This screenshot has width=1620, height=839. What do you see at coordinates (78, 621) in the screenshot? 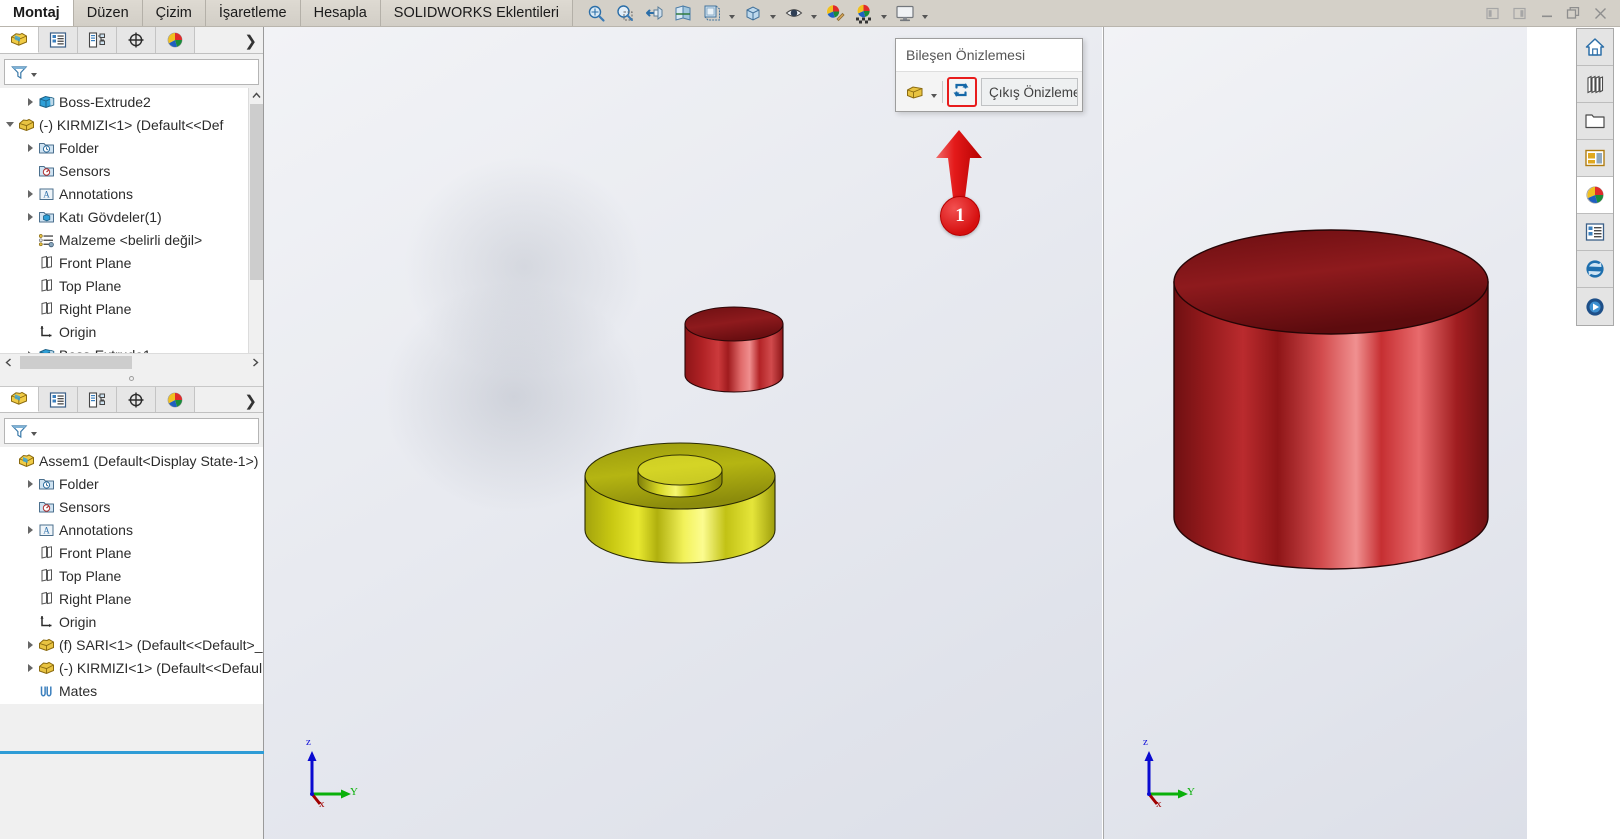
I see `tree-row-label: Origin` at bounding box center [78, 621].